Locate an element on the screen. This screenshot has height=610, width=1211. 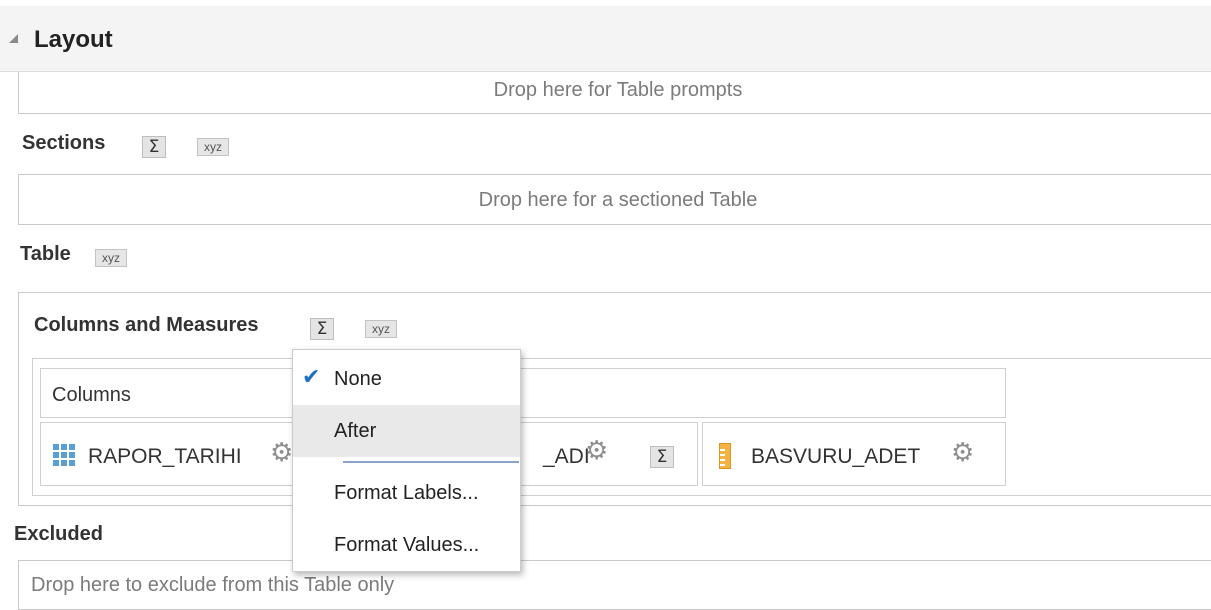
column-basvuru-adet: BASVURU_ADET ⚙ is located at coordinates (854, 454).